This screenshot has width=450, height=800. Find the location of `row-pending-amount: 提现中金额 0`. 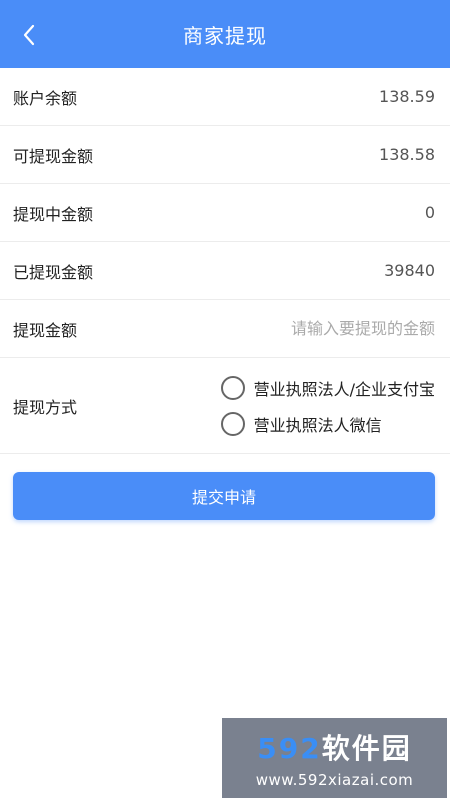

row-pending-amount: 提现中金额 0 is located at coordinates (225, 213).